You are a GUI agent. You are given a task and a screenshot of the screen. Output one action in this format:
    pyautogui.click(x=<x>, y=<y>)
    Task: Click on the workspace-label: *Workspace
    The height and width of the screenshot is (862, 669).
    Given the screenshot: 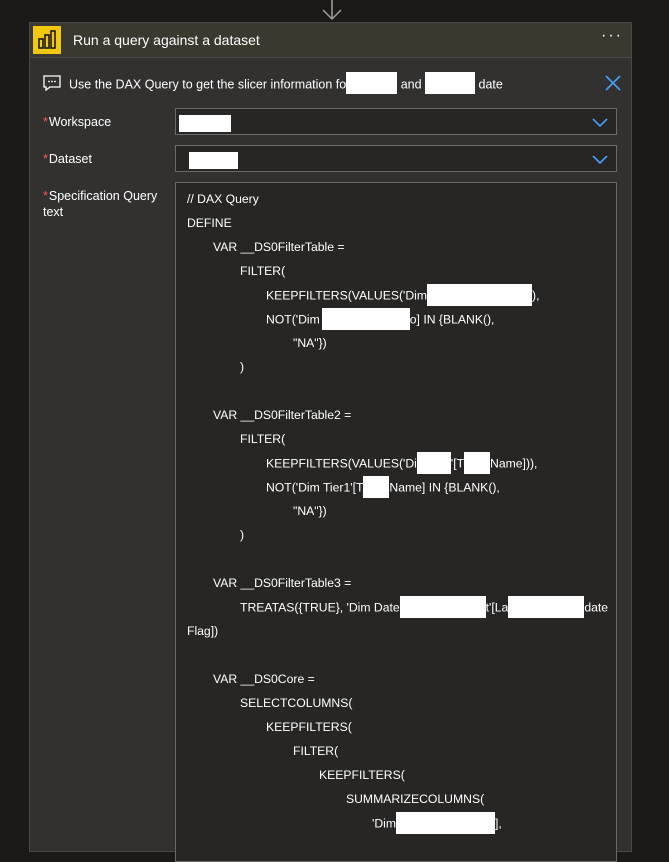 What is the action you would take?
    pyautogui.click(x=77, y=122)
    